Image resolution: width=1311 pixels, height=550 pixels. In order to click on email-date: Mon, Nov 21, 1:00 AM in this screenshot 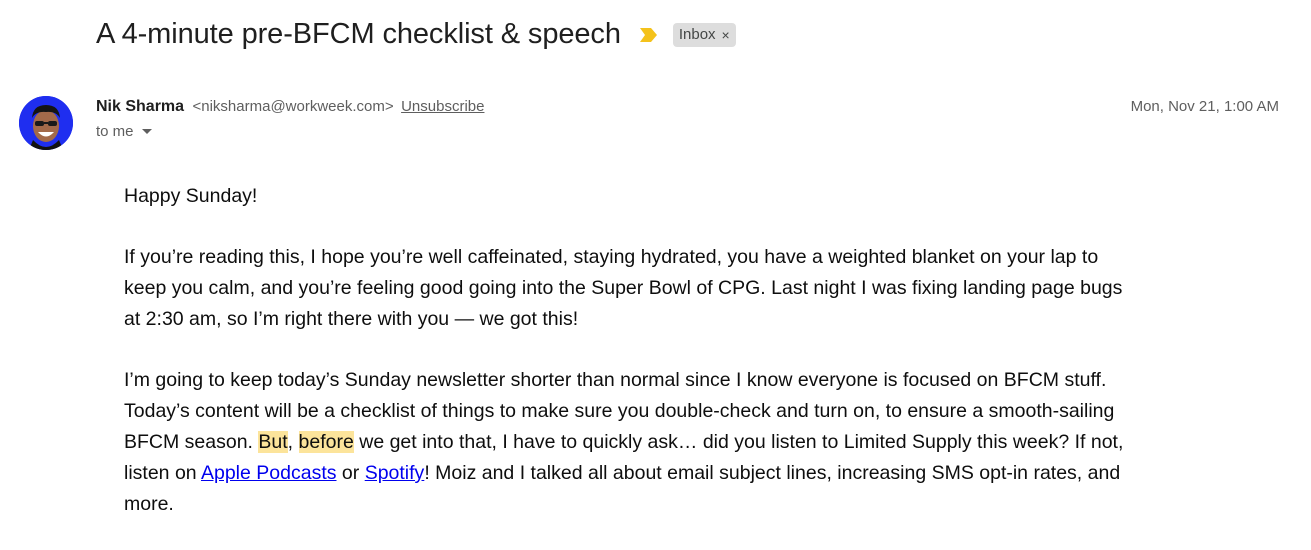, I will do `click(1204, 106)`.